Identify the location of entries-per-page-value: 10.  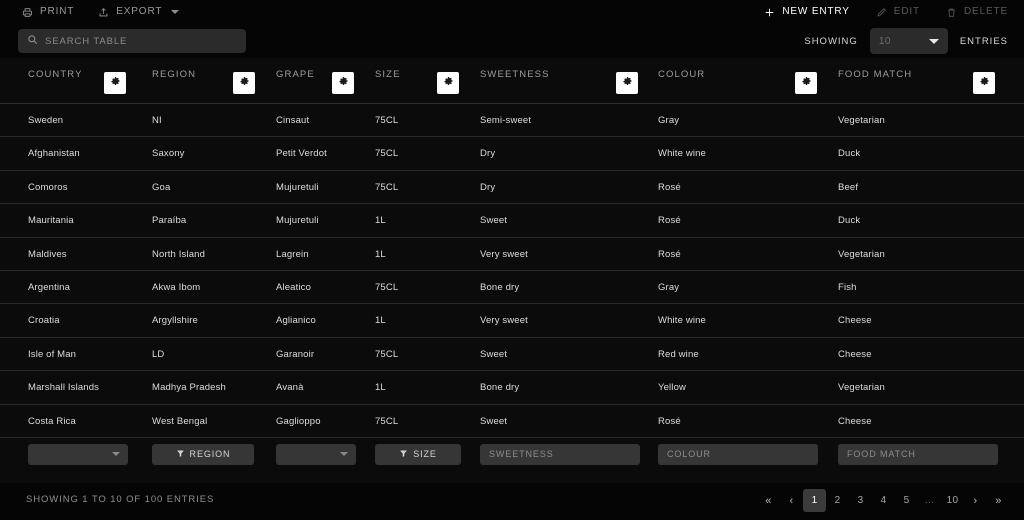
(884, 41).